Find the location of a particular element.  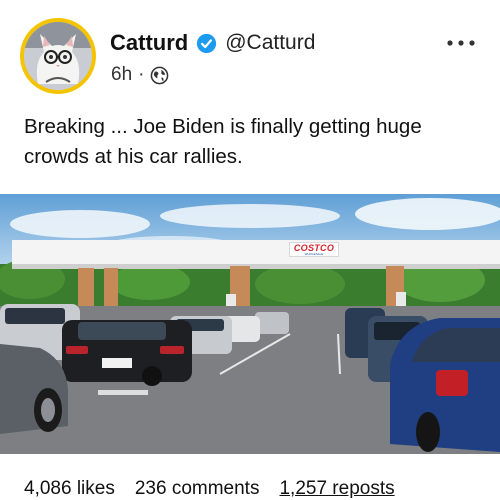

engagement-stats: 4,086 likes 236 comments 1,257 reposts is located at coordinates (219, 489).